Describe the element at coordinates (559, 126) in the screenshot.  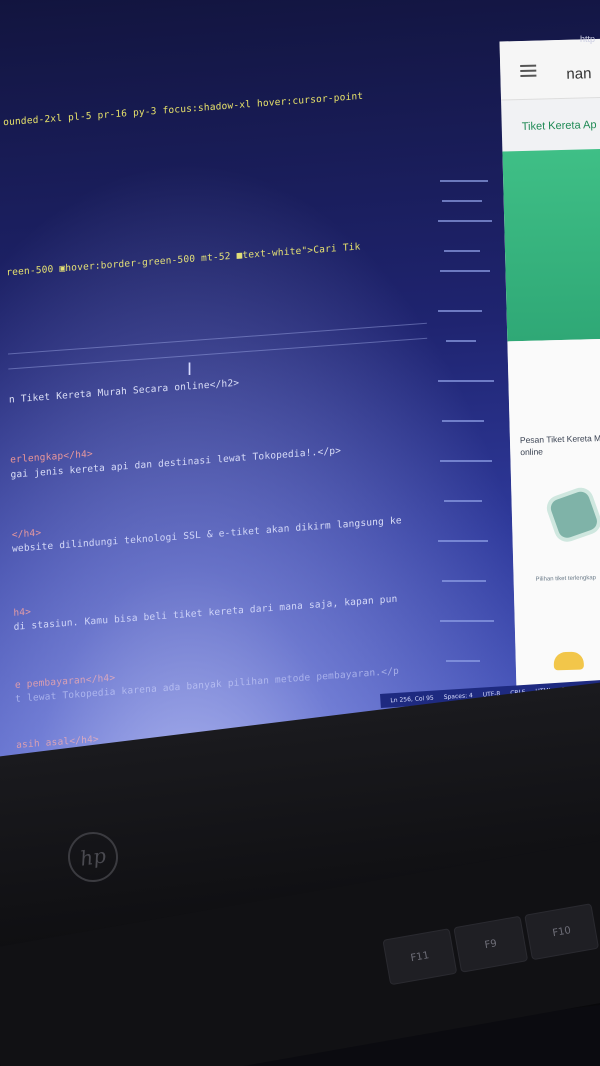
I see `page-title: Tiket Kereta Ap` at that location.